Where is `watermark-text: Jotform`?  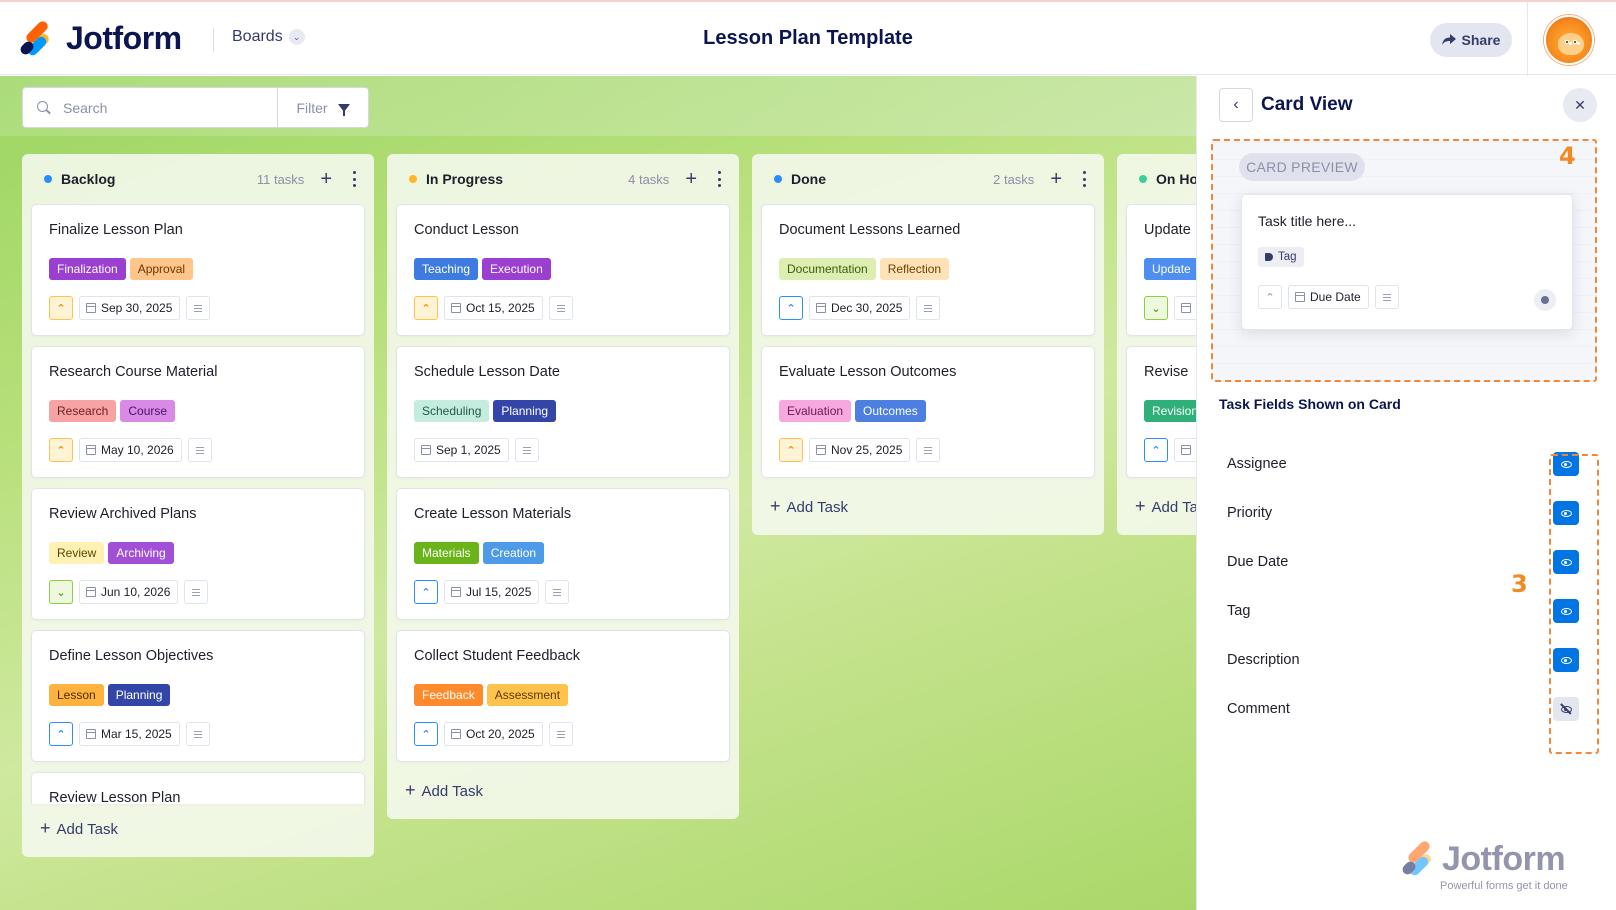
watermark-text: Jotform is located at coordinates (1504, 859).